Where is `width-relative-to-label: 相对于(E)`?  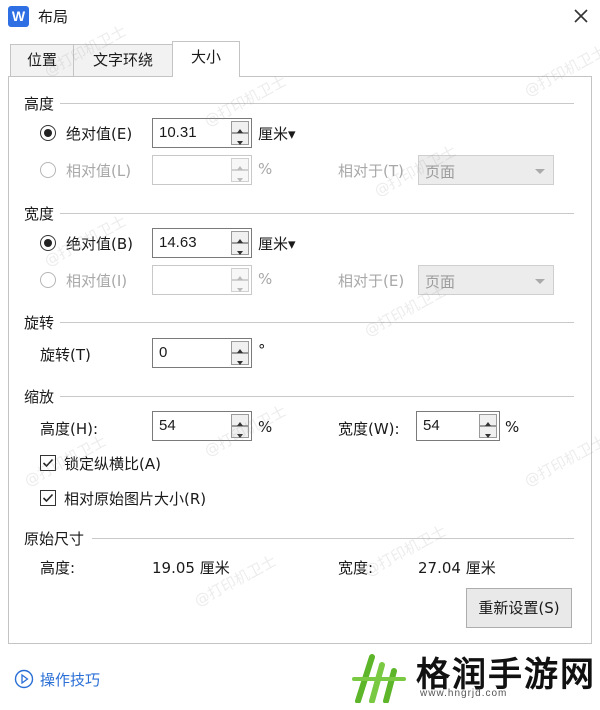 width-relative-to-label: 相对于(E) is located at coordinates (371, 281).